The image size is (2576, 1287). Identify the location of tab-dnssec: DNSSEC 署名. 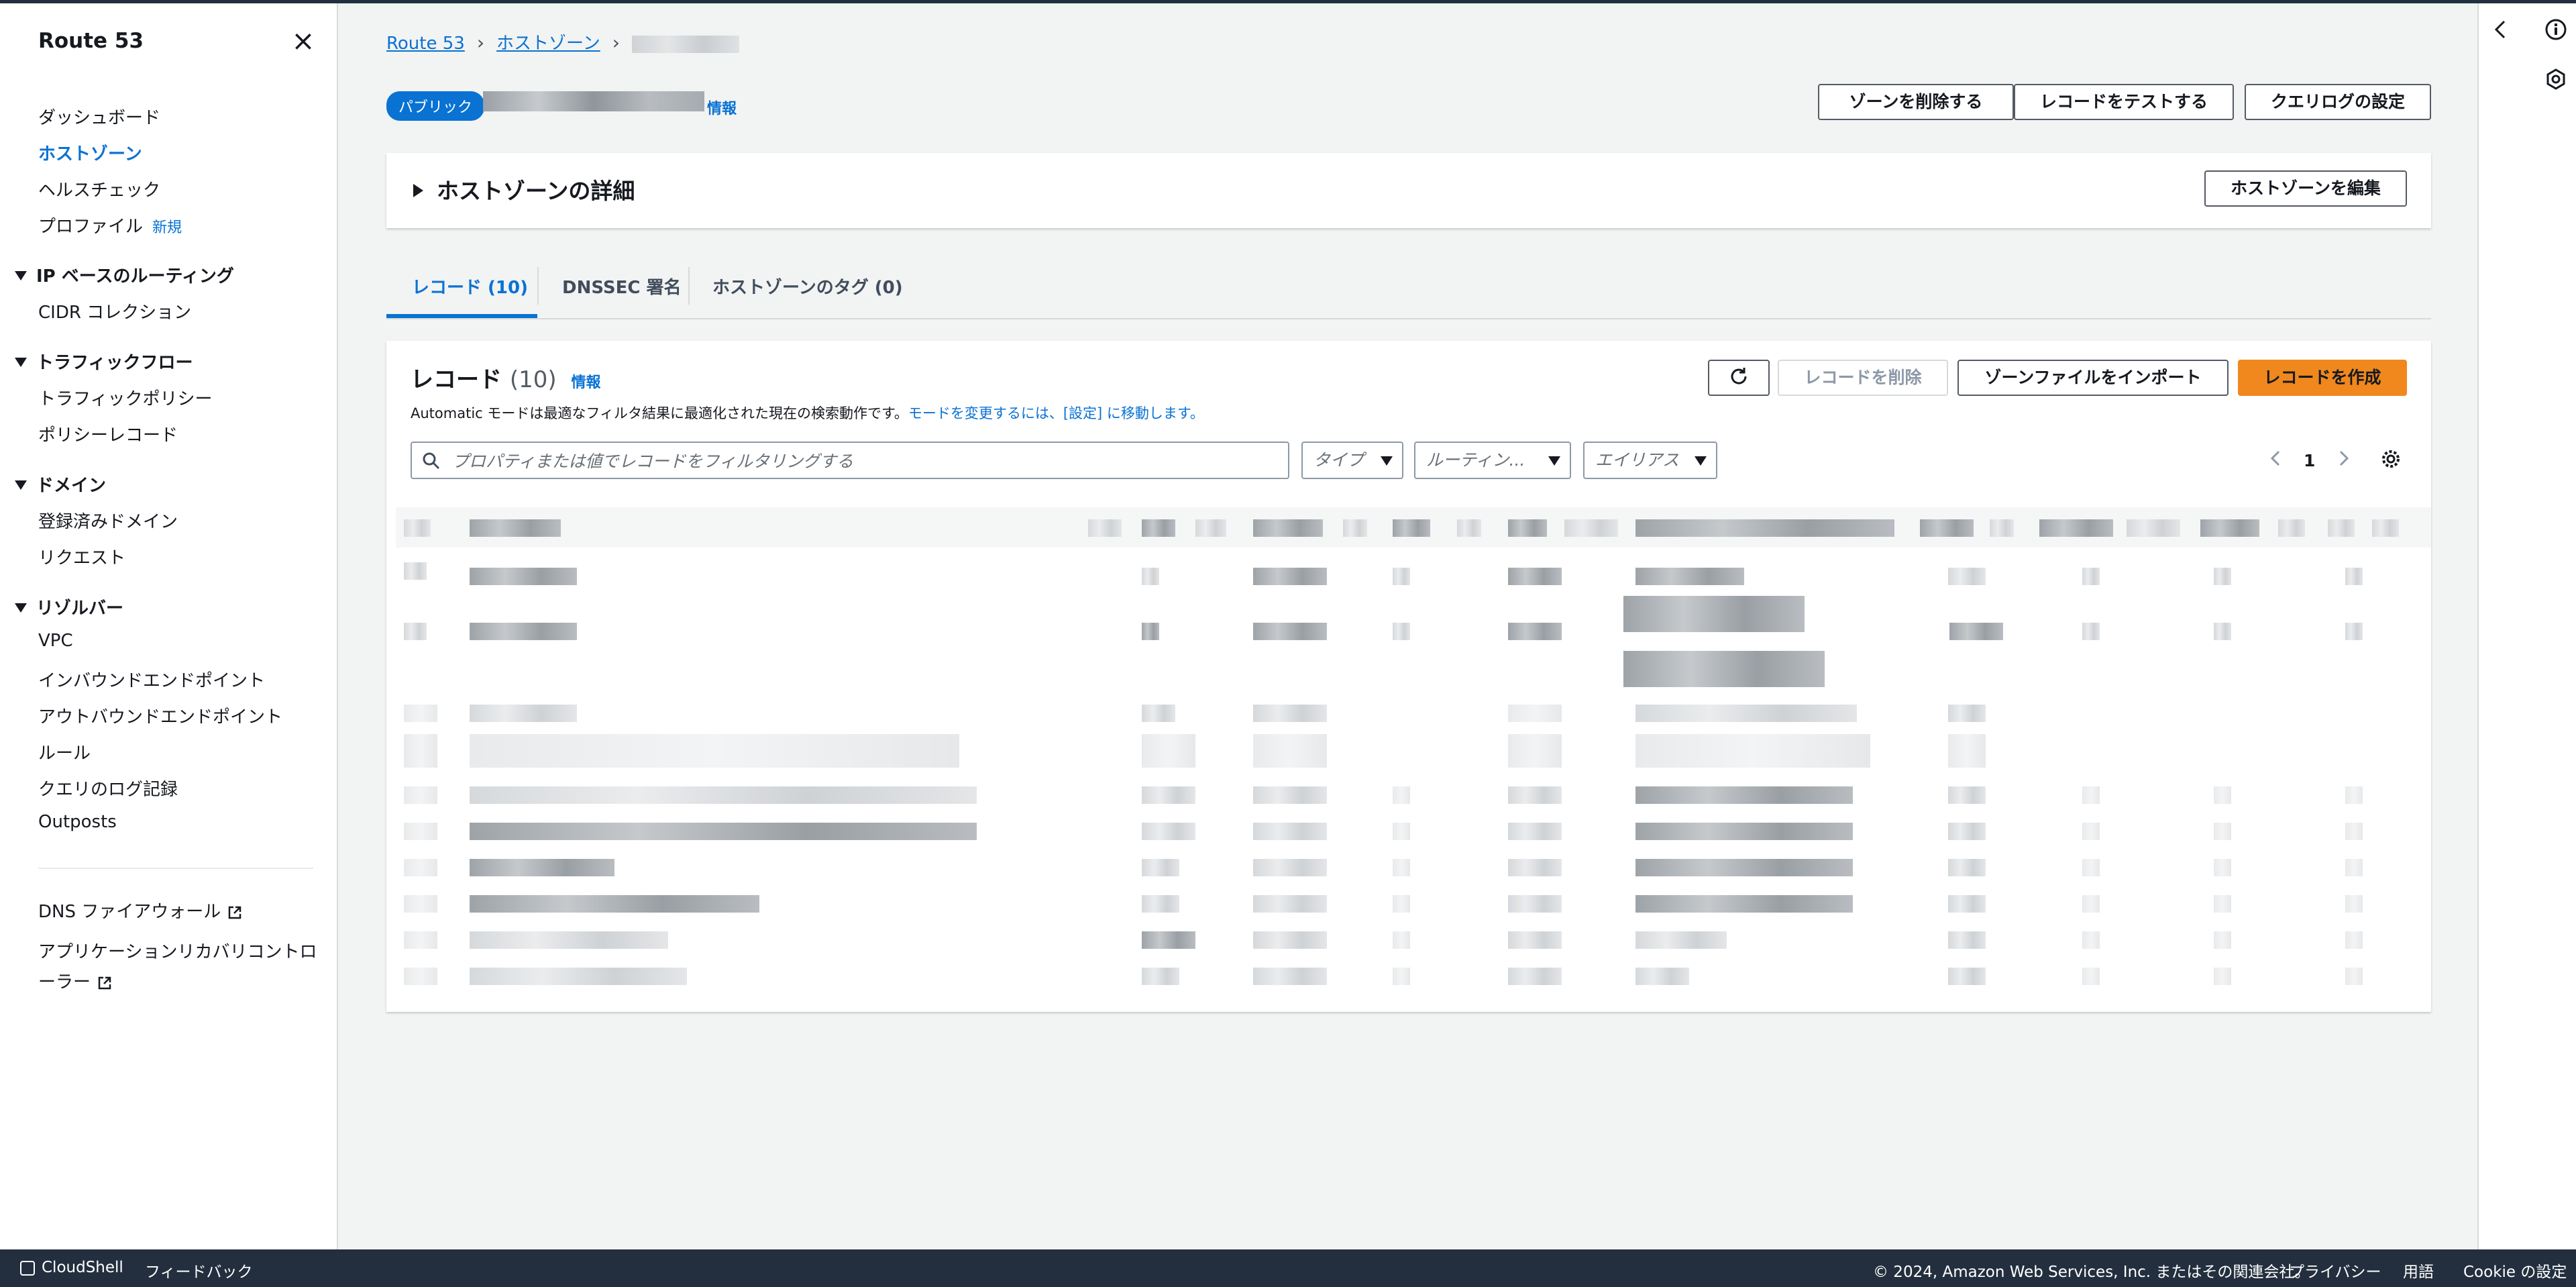
(622, 286).